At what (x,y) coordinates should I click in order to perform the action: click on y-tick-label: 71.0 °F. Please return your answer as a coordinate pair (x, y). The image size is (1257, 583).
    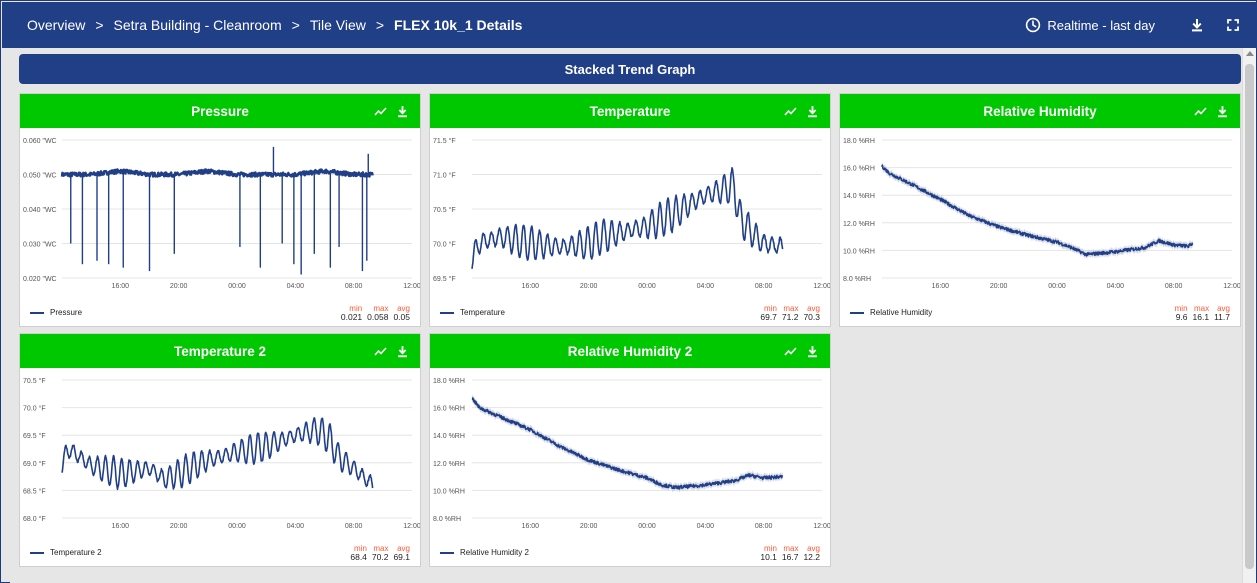
    Looking at the image, I should click on (444, 176).